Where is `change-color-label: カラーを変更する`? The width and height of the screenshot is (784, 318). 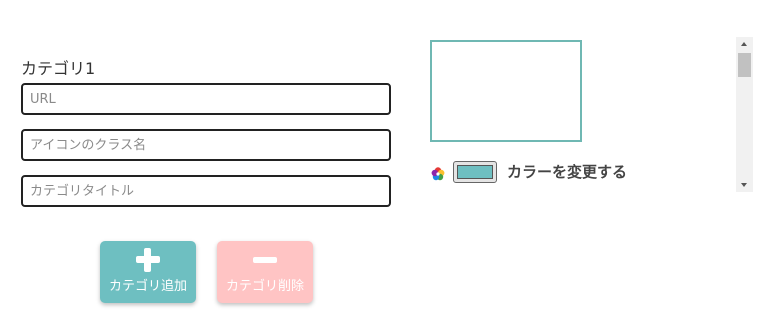 change-color-label: カラーを変更する is located at coordinates (567, 172).